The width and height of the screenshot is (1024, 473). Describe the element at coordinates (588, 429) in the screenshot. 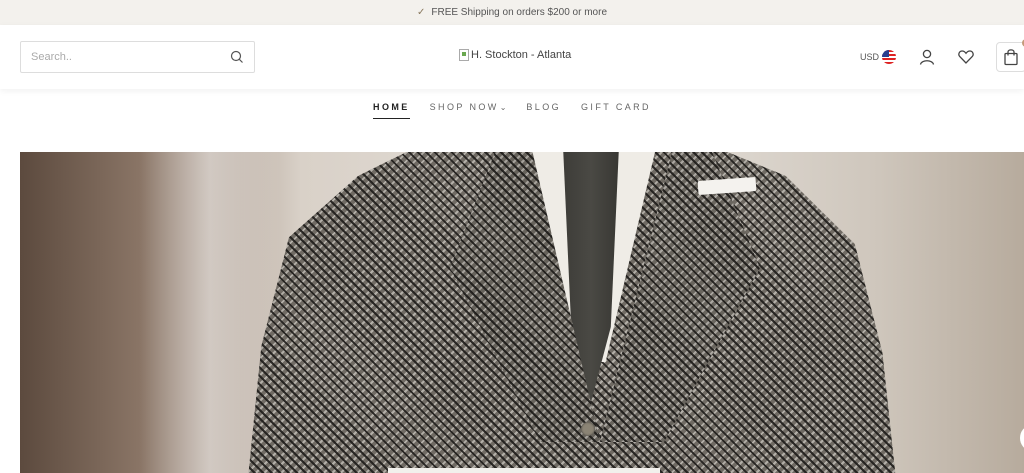

I see `jacket-button-image` at that location.